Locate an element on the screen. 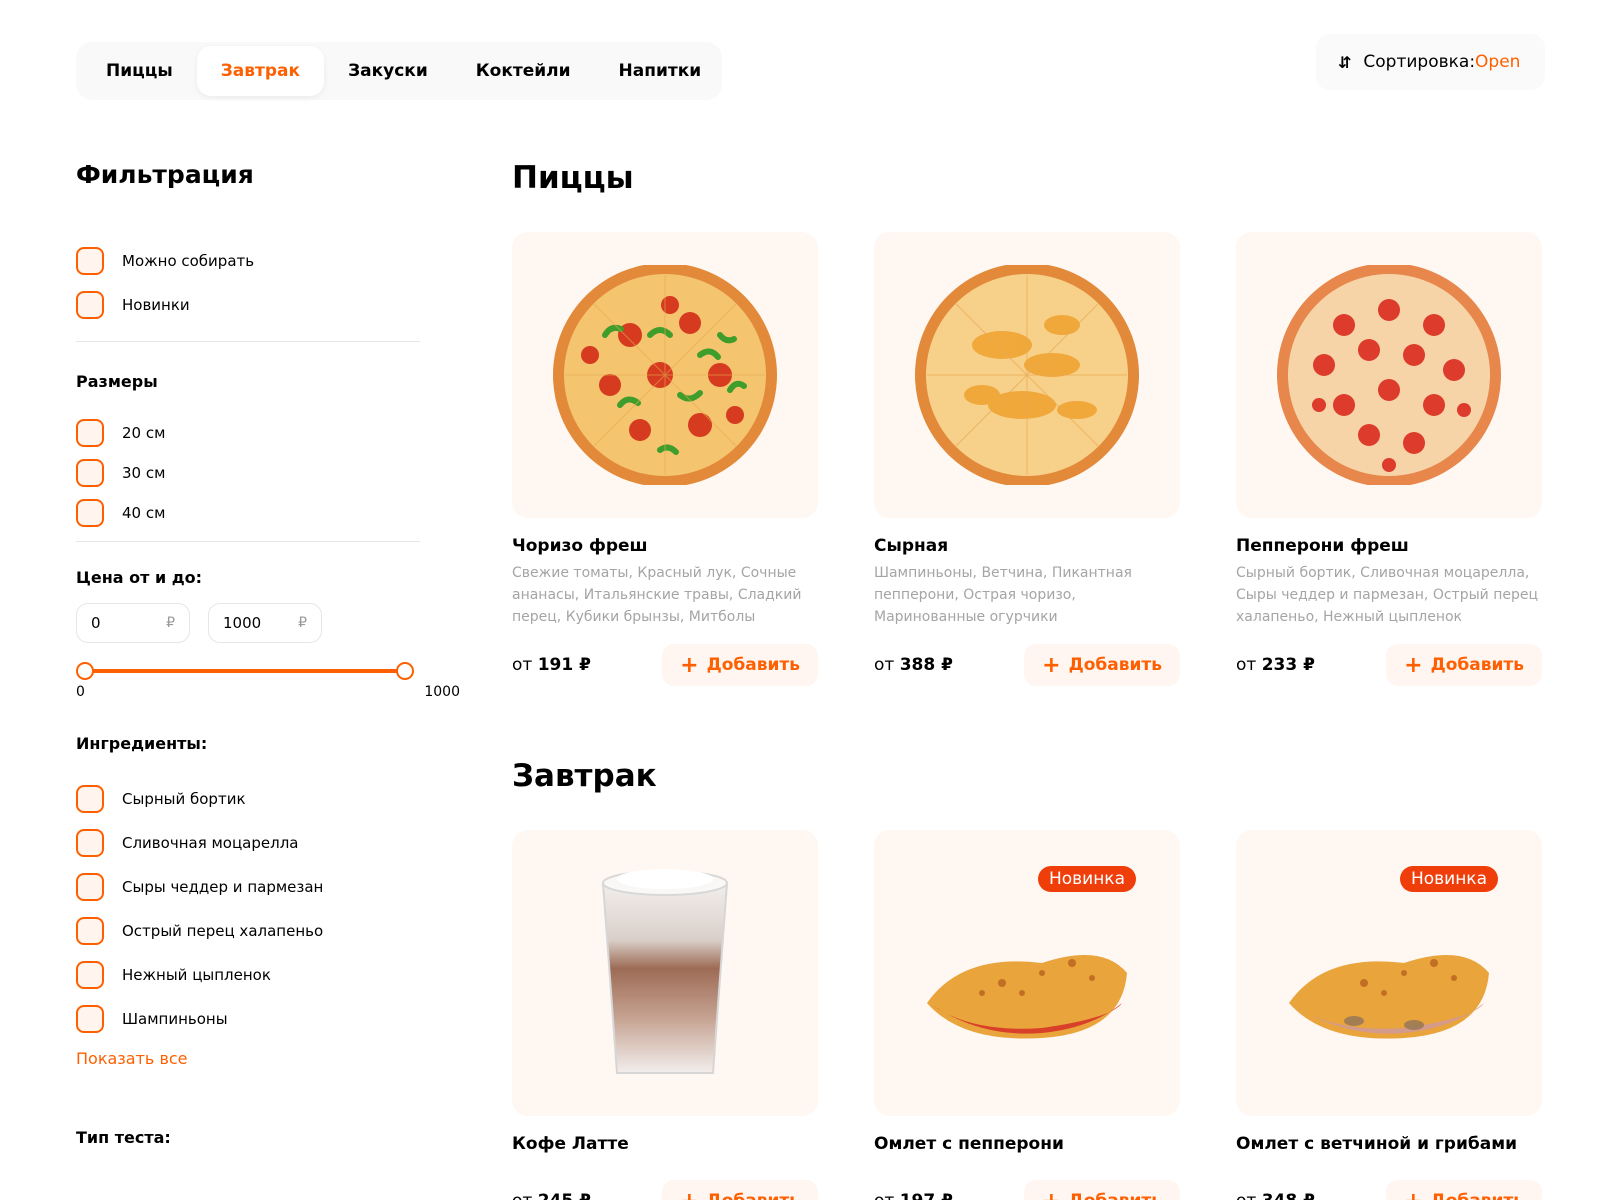 This screenshot has width=1600, height=1200. sort-button: ⇵ Сортировка: Open is located at coordinates (1430, 62).